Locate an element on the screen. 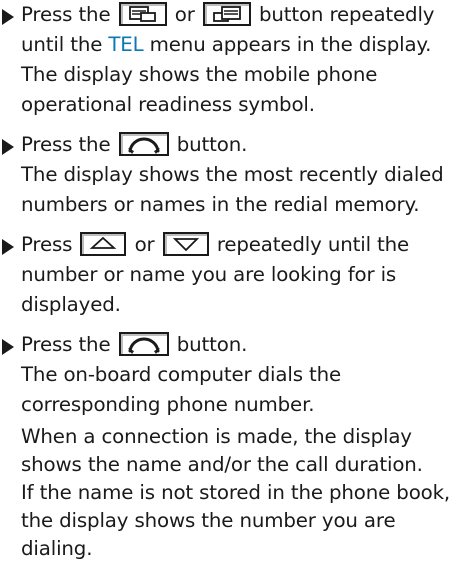 This screenshot has width=464, height=565. line-text: until the is located at coordinates (62, 44).